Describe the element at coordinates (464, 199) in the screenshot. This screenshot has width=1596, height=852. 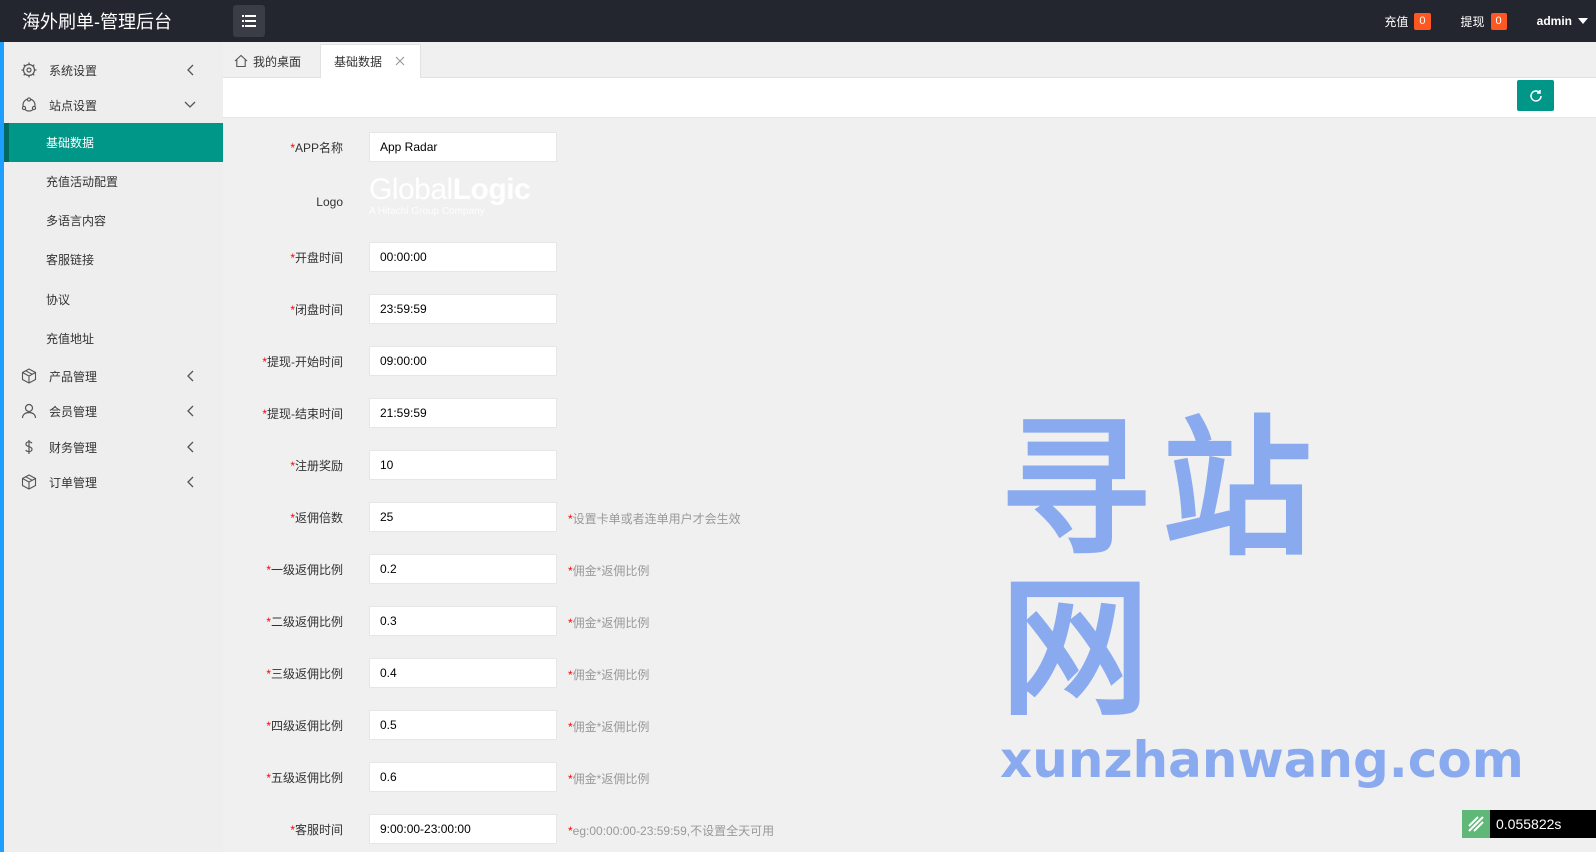
I see `logo-image: GlobalLogic A Hitachi Group Company` at that location.